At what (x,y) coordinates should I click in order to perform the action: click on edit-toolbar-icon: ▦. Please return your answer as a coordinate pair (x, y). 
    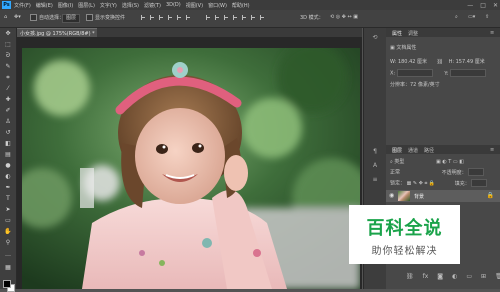
    Looking at the image, I should click on (8, 267).